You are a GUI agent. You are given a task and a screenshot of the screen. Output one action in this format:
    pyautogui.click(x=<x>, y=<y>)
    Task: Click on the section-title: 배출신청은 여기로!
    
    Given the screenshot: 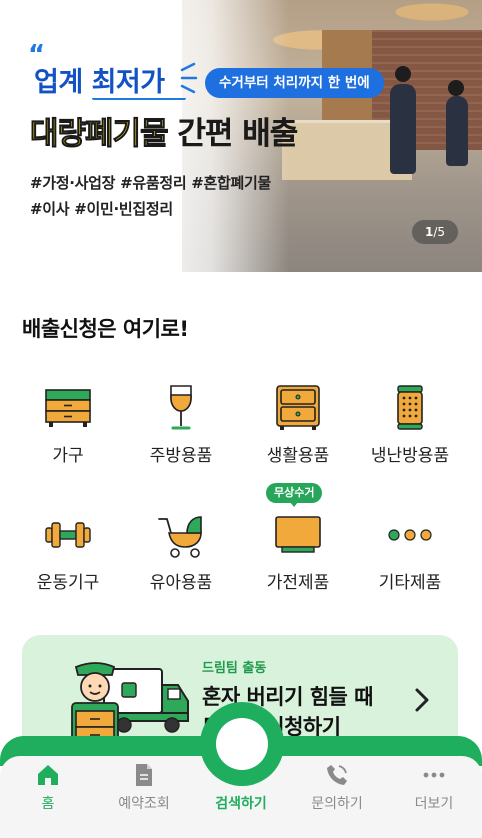 What is the action you would take?
    pyautogui.click(x=105, y=329)
    